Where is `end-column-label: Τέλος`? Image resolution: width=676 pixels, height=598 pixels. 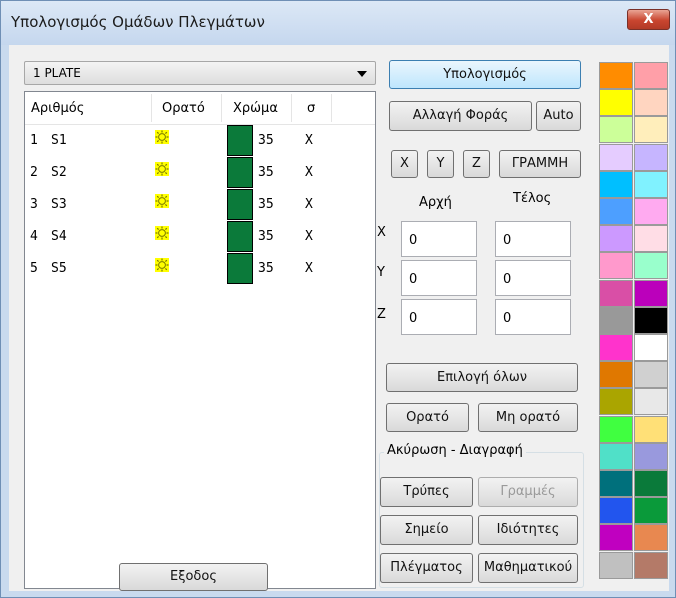
end-column-label: Τέλος is located at coordinates (532, 198).